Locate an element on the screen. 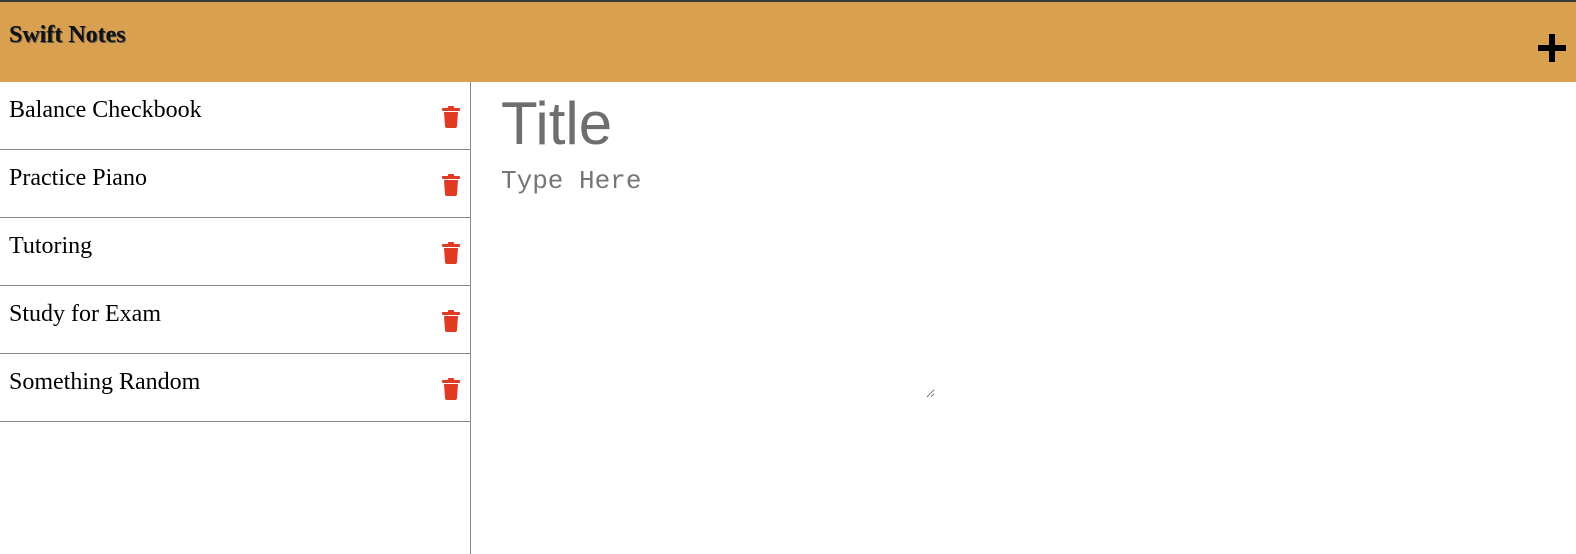 The image size is (1576, 554). add-note-button is located at coordinates (1552, 48).